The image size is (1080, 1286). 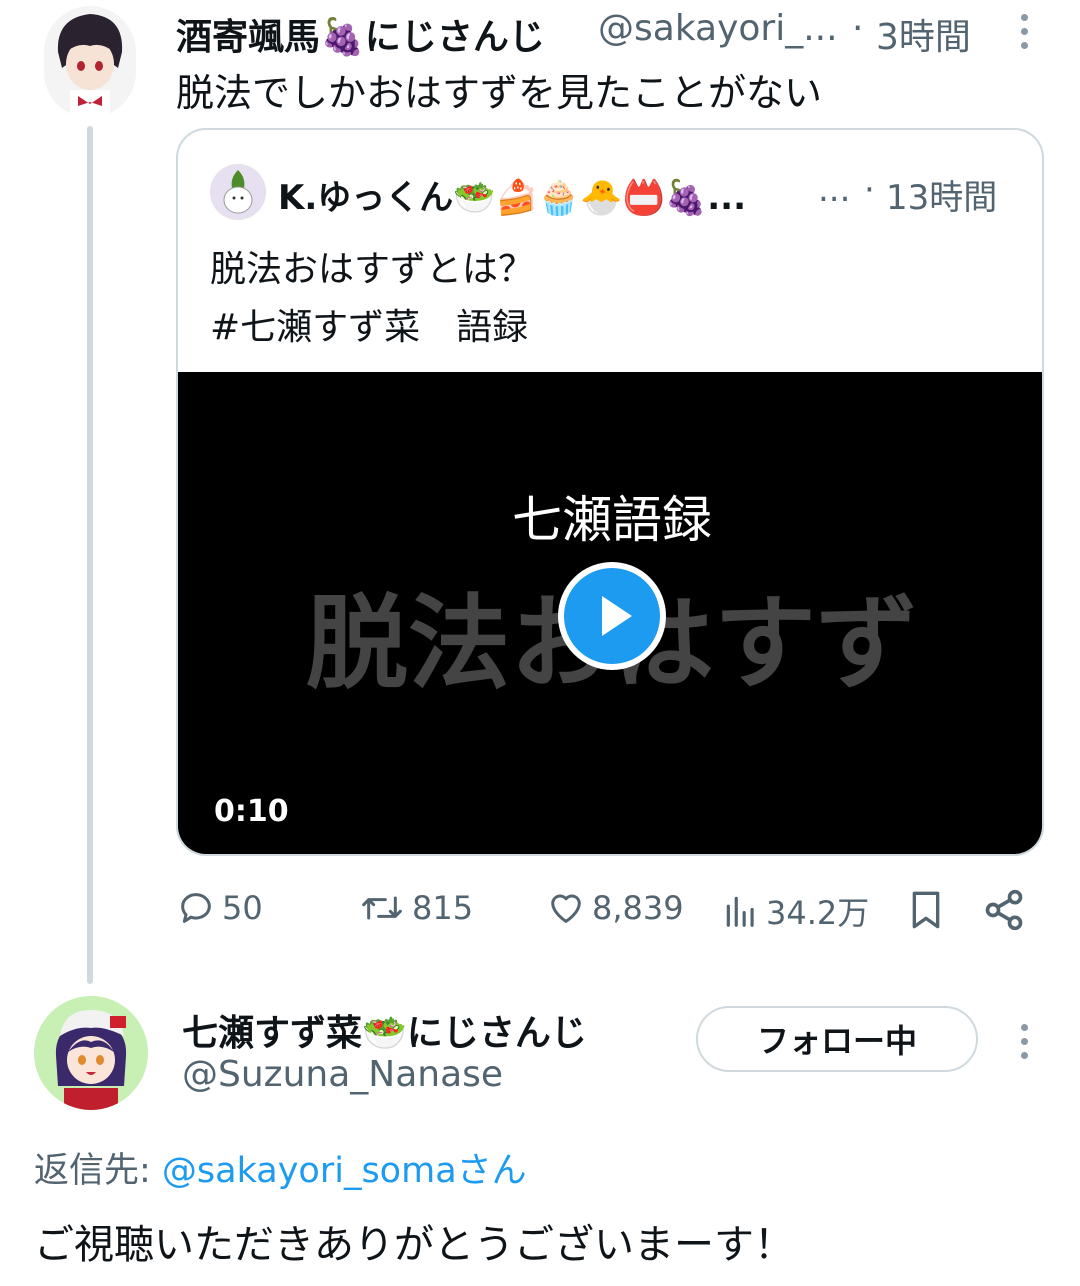 What do you see at coordinates (251, 811) in the screenshot?
I see `video-duration: 0:10` at bounding box center [251, 811].